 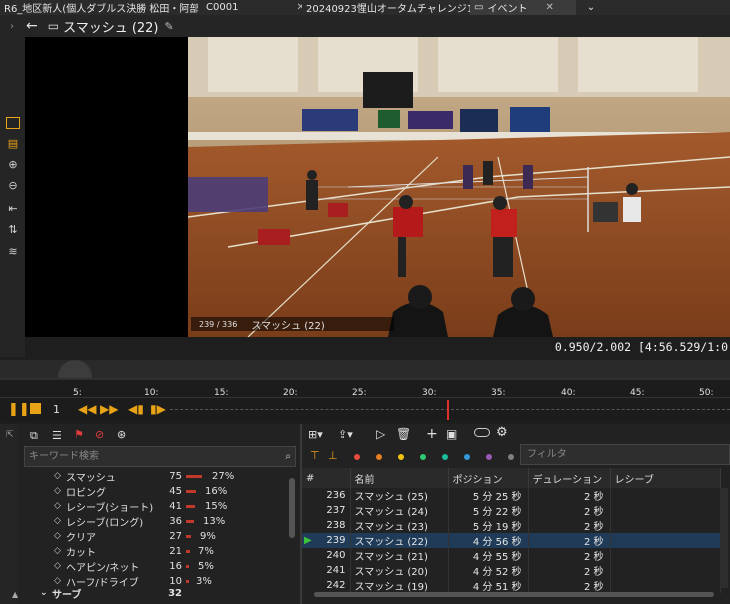 I want to click on pencil-icon: ✎, so click(x=169, y=26).